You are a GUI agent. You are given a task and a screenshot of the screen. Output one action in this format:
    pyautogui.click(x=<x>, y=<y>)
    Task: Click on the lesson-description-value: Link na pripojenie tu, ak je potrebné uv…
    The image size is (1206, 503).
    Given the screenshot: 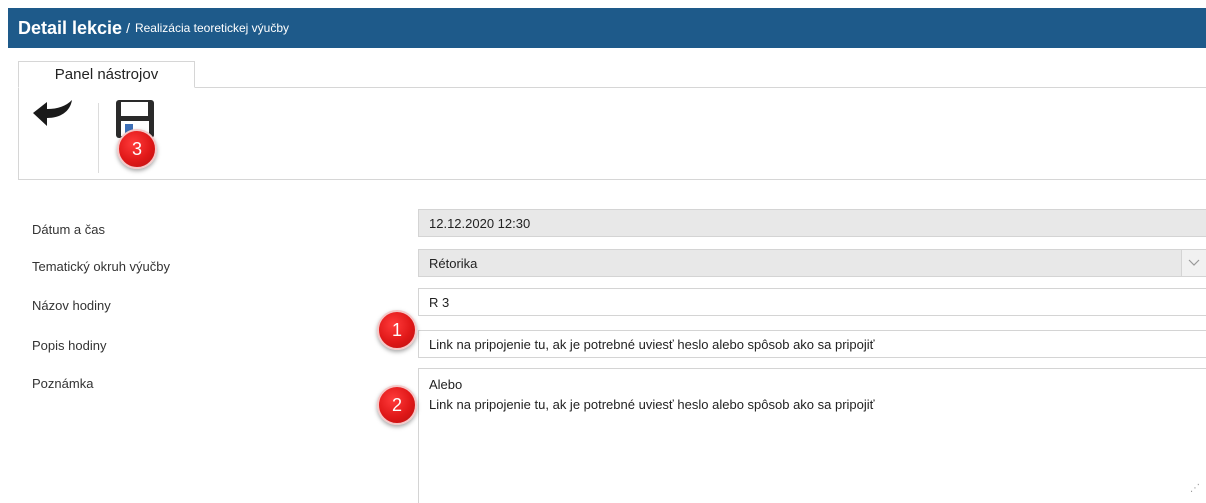 What is the action you would take?
    pyautogui.click(x=652, y=344)
    